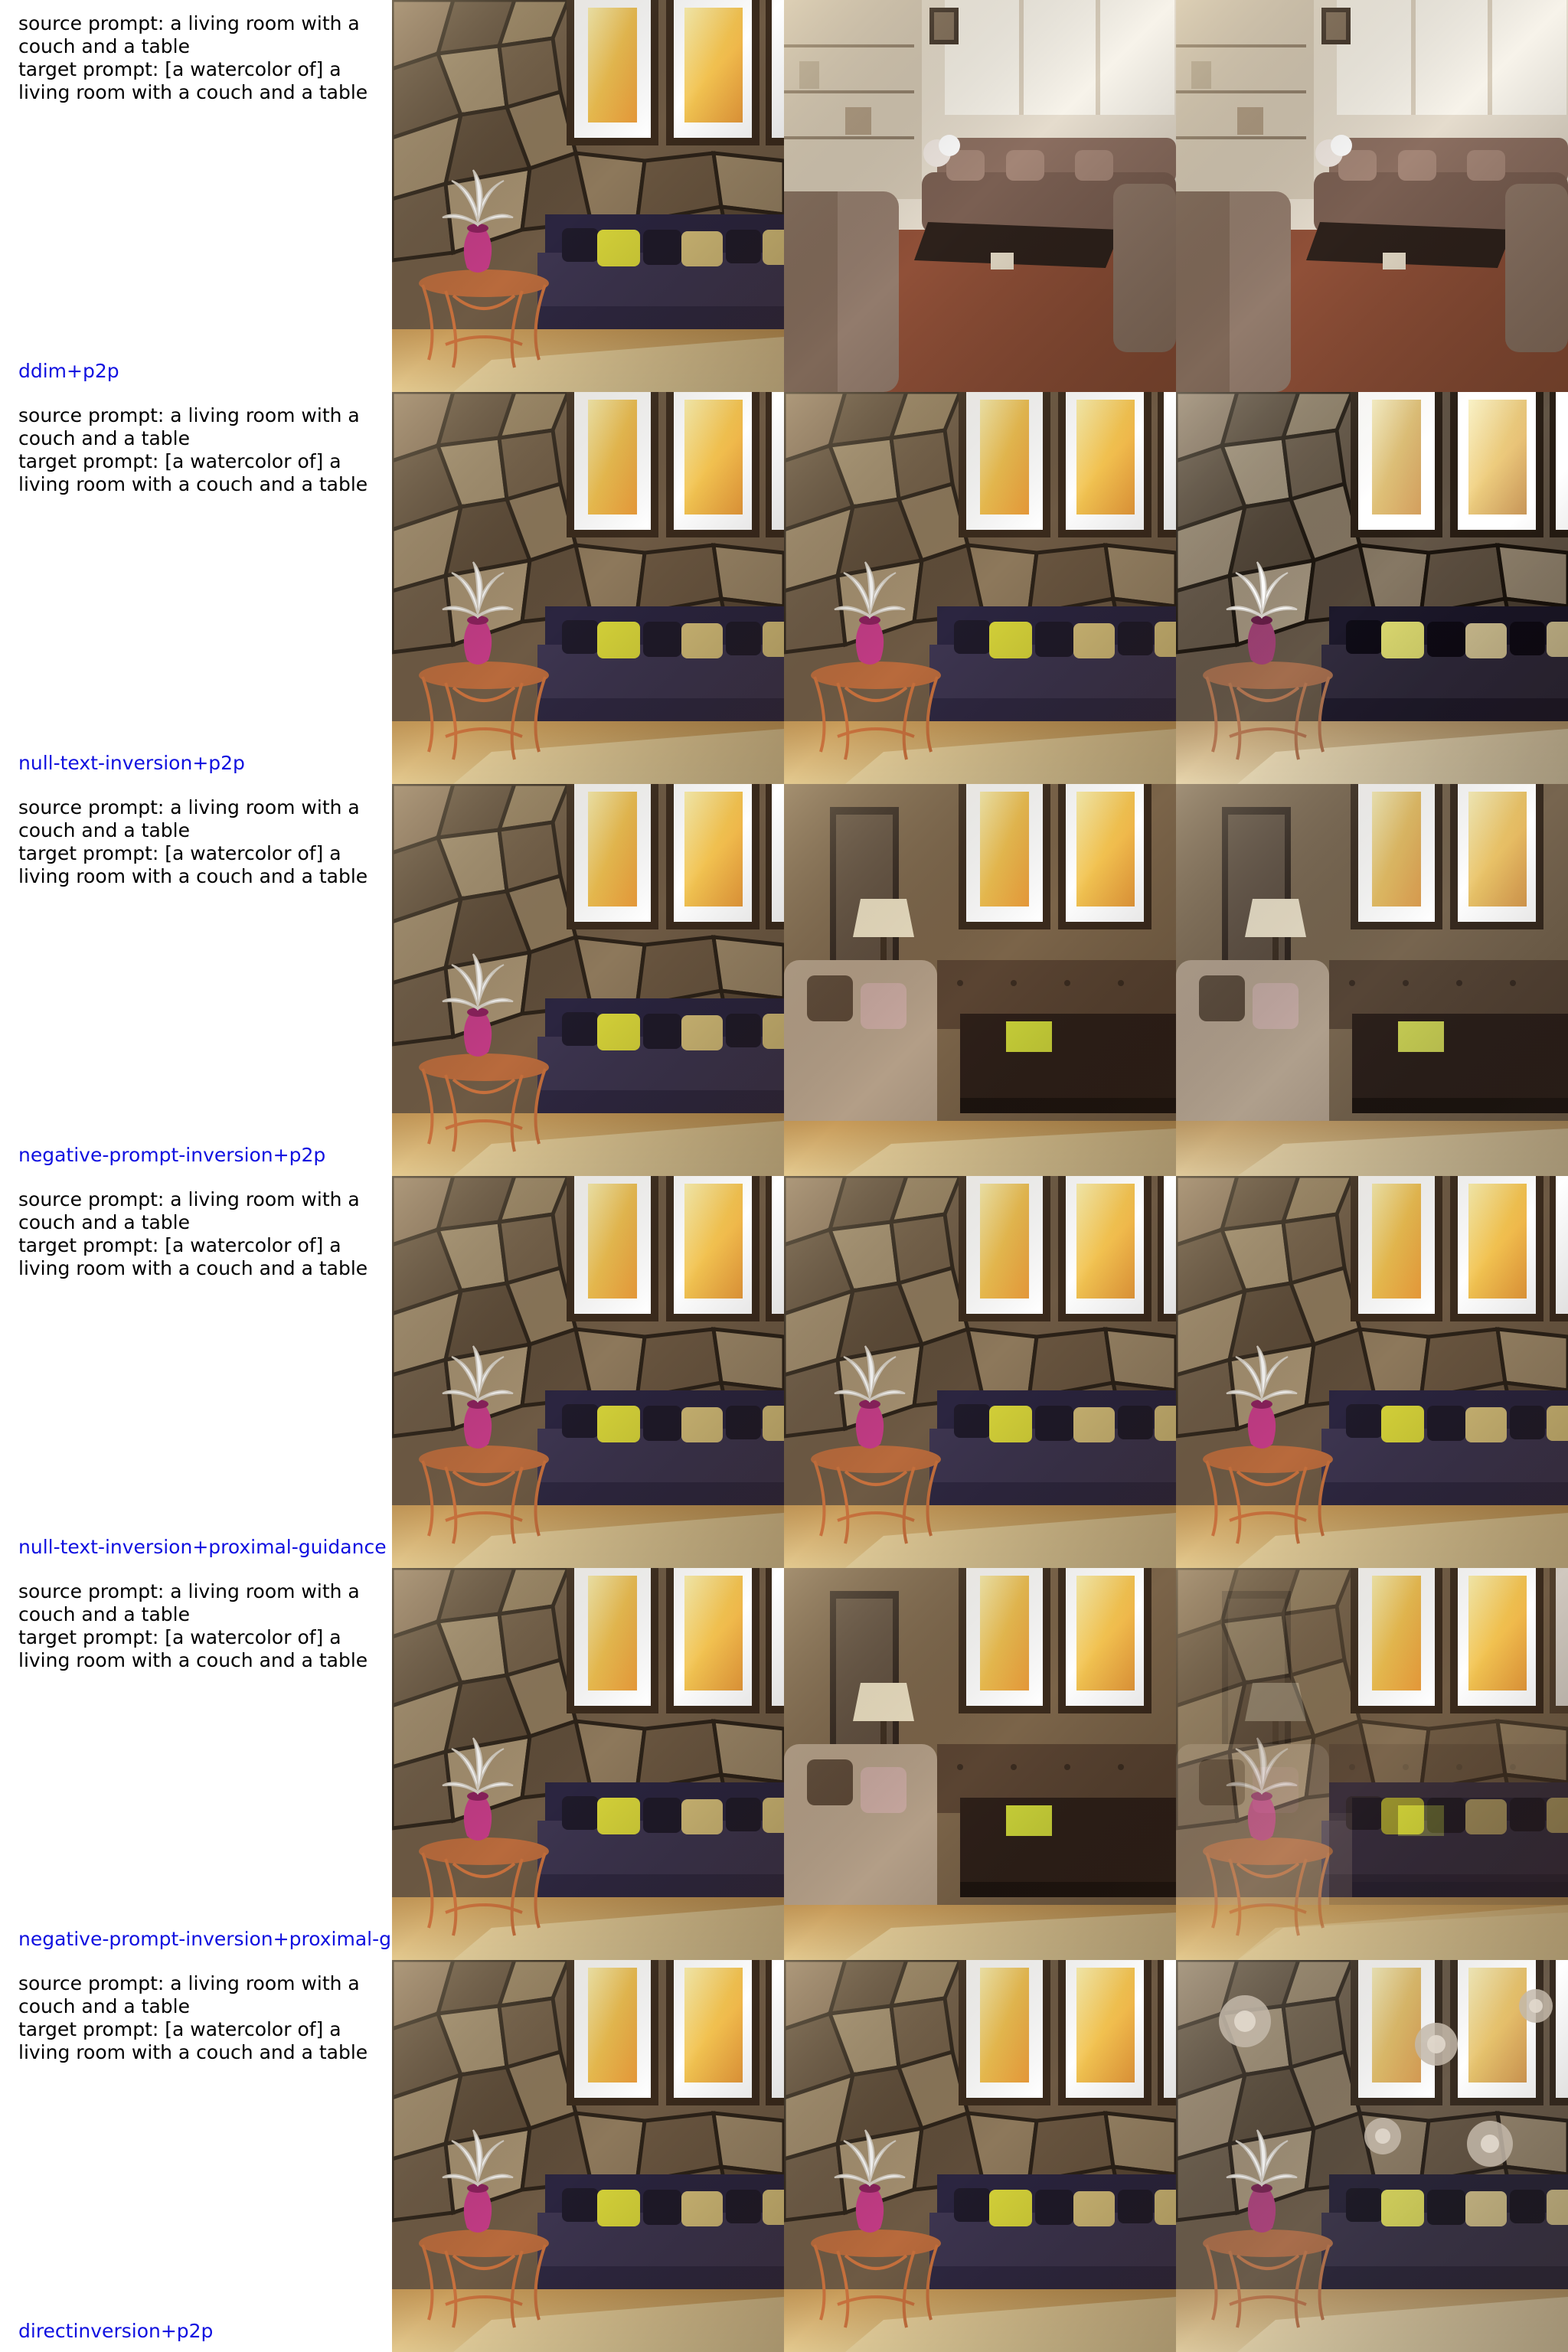 The image size is (1568, 2352). Describe the element at coordinates (68, 371) in the screenshot. I see `method-label: ddim+p2p` at that location.